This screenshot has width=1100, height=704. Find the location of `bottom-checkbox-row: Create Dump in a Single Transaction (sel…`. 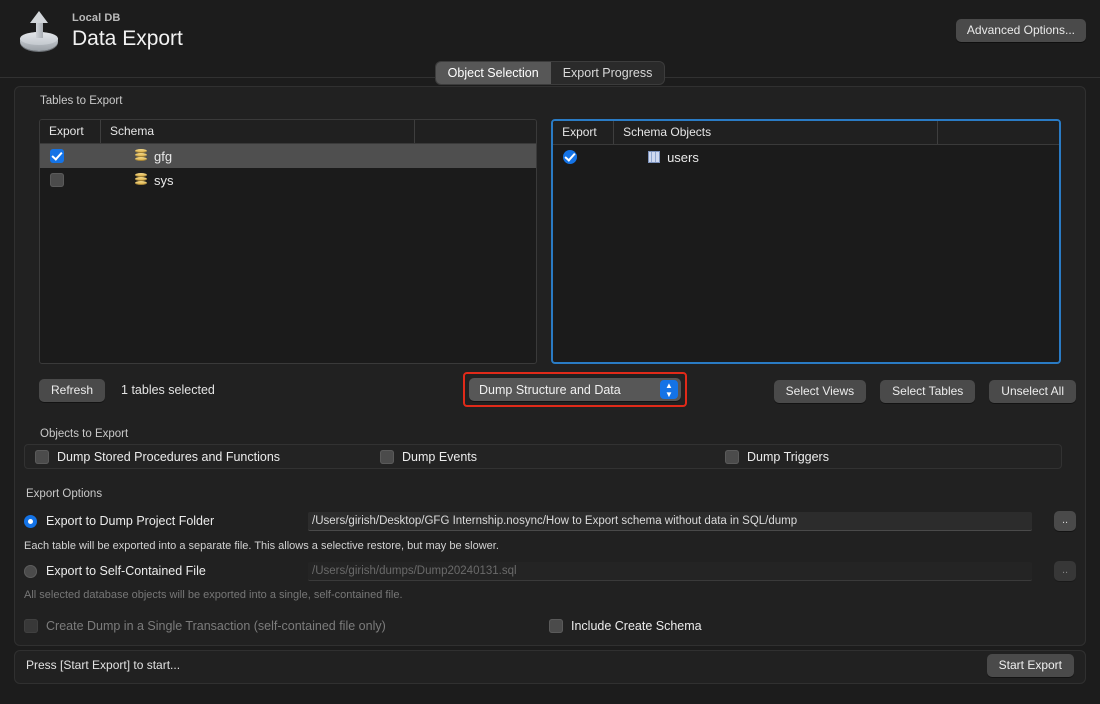

bottom-checkbox-row: Create Dump in a Single Transaction (sel… is located at coordinates (550, 626).